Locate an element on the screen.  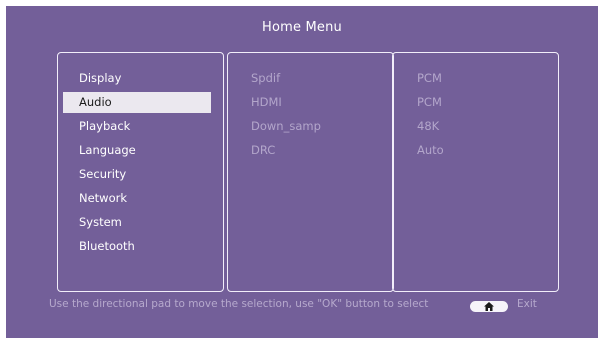
setting-value-down-samp: 48K is located at coordinates (428, 126).